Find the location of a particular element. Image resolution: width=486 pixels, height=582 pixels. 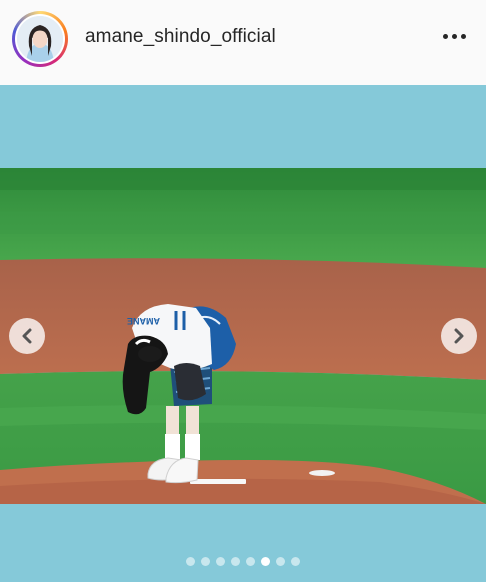

carousel-dot-active is located at coordinates (265, 561).